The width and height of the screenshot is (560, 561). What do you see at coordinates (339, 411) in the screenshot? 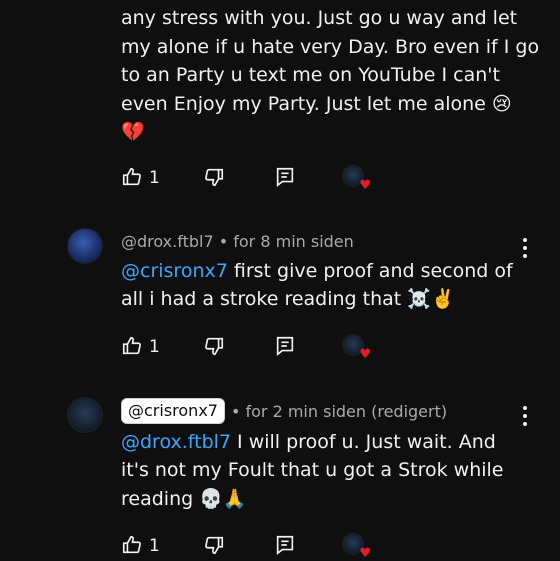
I see `timestamp: • for 2 min siden (redigert)` at bounding box center [339, 411].